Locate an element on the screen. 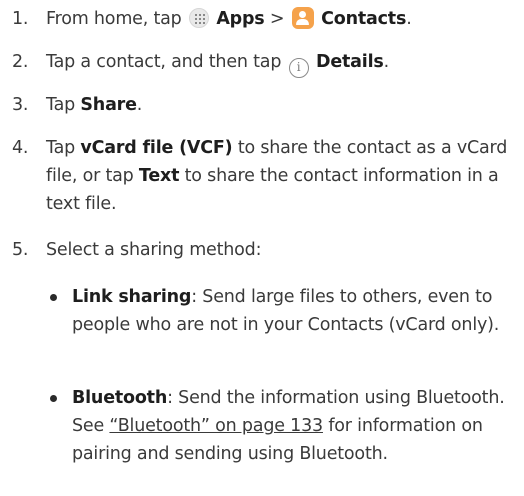  step-number: 2. is located at coordinates (20, 62).